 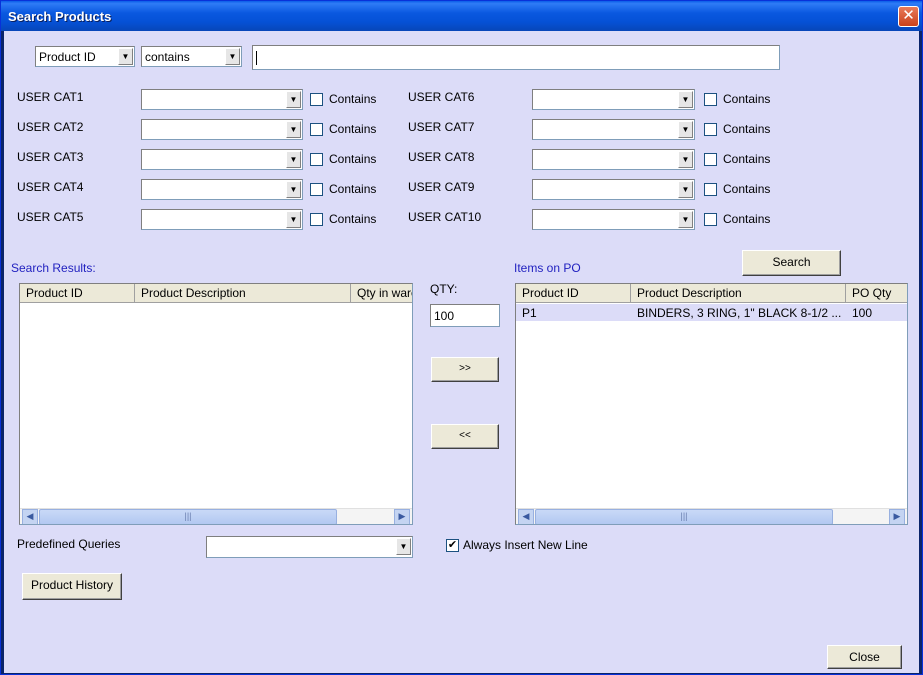 What do you see at coordinates (529, 313) in the screenshot?
I see `cell-product-id: P1` at bounding box center [529, 313].